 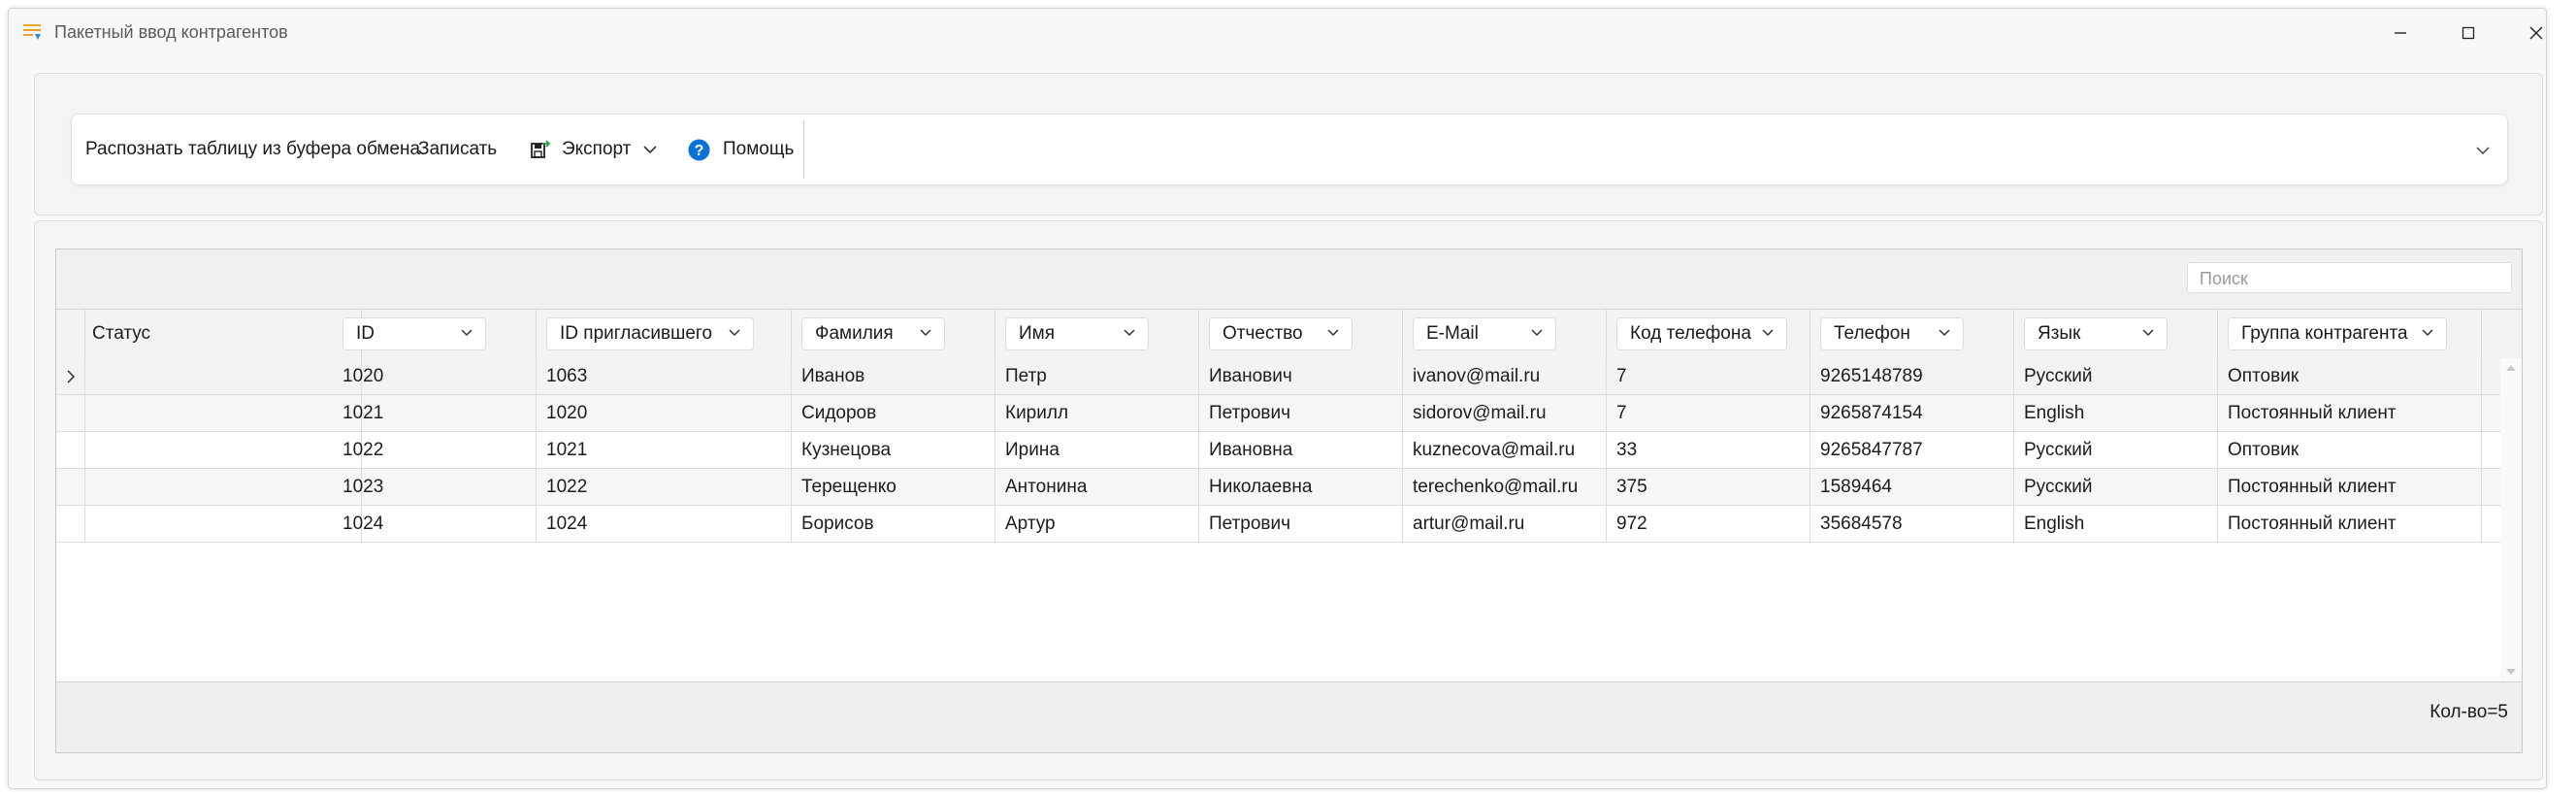 I want to click on close-button, so click(x=2536, y=33).